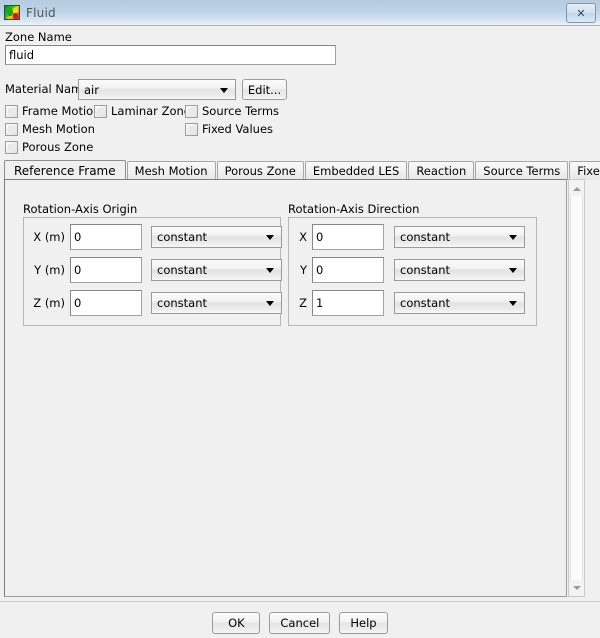 The height and width of the screenshot is (638, 600). Describe the element at coordinates (41, 12) in the screenshot. I see `window-title: Fluid` at that location.